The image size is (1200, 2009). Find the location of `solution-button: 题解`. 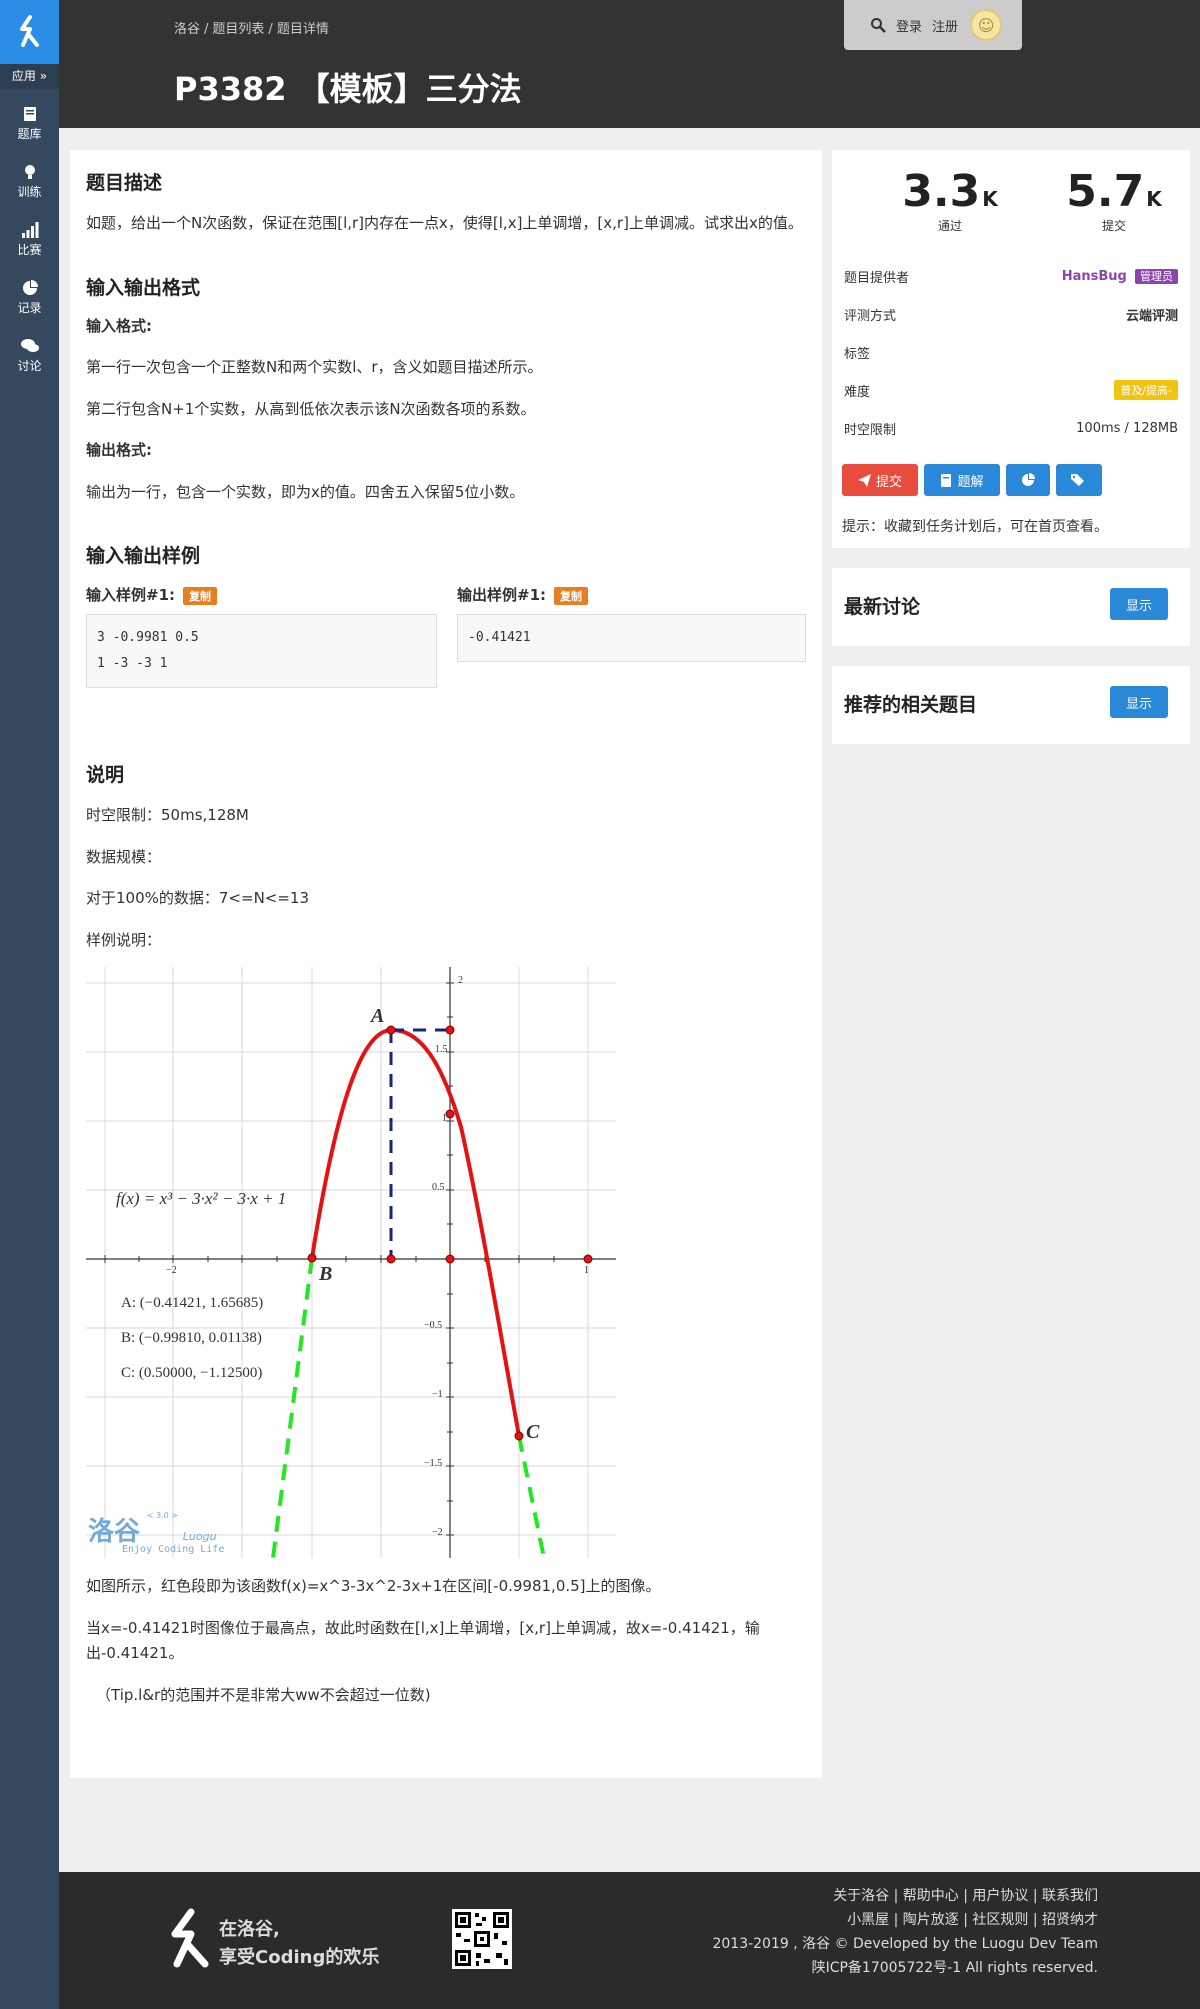

solution-button: 题解 is located at coordinates (962, 480).